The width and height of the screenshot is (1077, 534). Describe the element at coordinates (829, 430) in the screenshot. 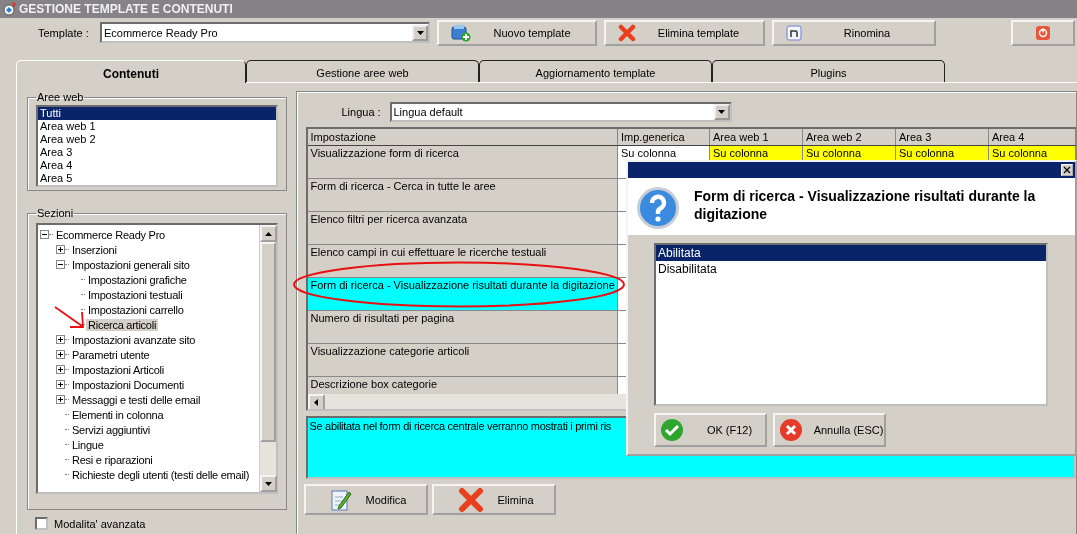

I see `cancel-button: Annulla (ESC)` at that location.